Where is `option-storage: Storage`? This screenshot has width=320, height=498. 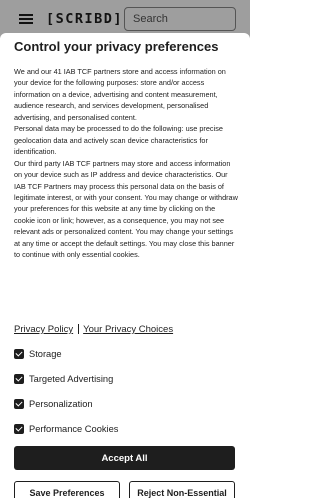 option-storage: Storage is located at coordinates (38, 354).